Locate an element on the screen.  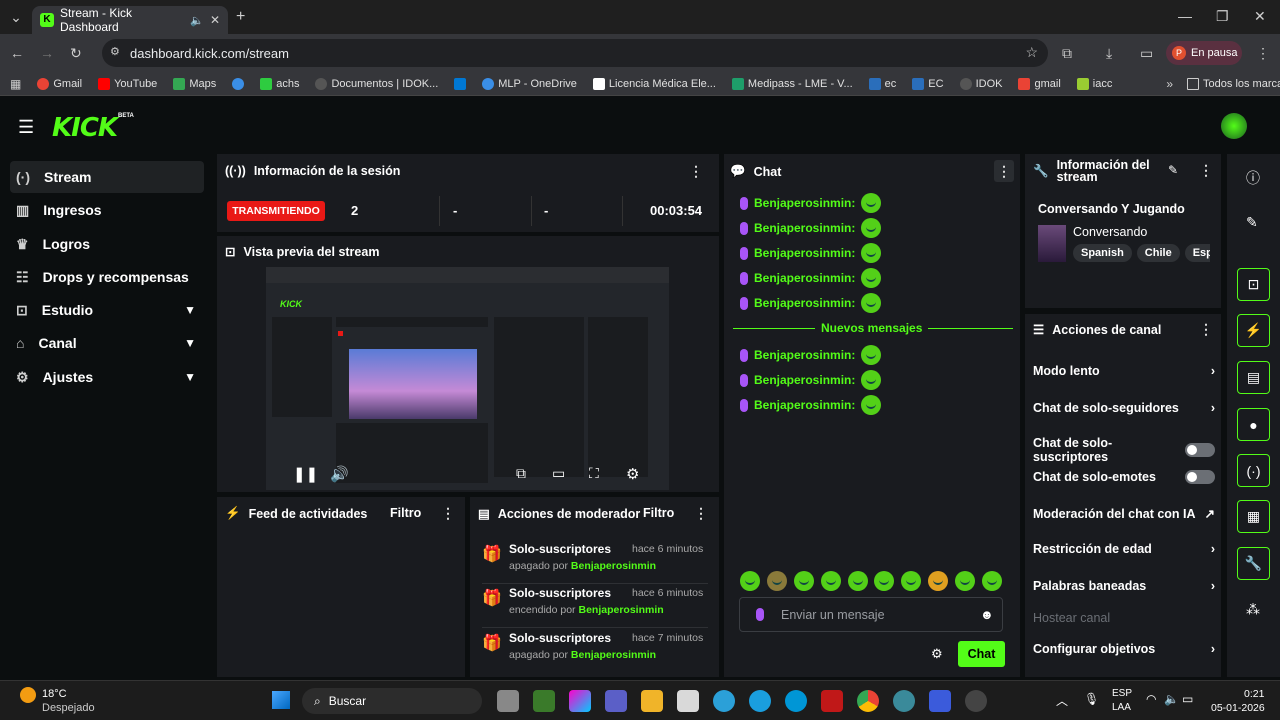
bookmark-star-icon: ☆ is located at coordinates (1031, 52).